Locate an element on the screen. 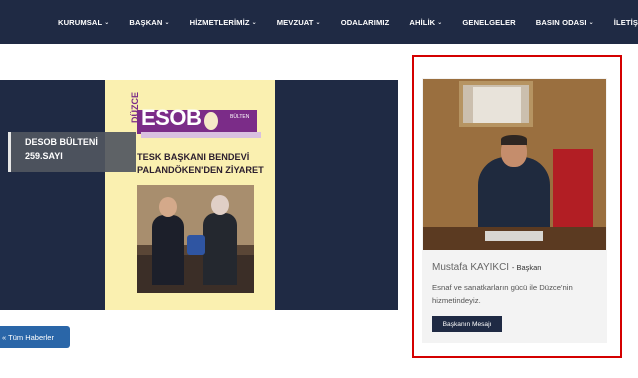  flag is located at coordinates (573, 189).